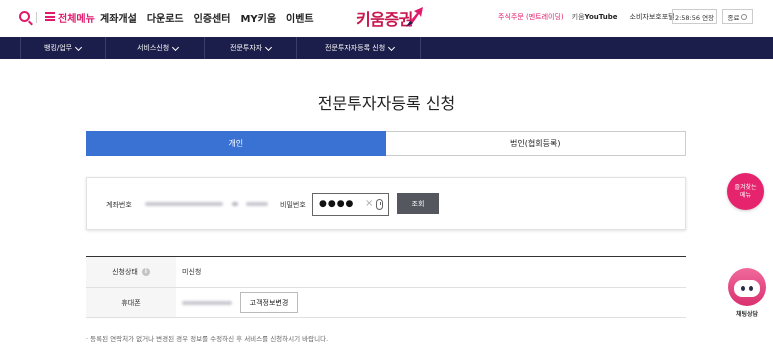  What do you see at coordinates (258, 17) in the screenshot?
I see `nav-my-kiwoom: MY키움` at bounding box center [258, 17].